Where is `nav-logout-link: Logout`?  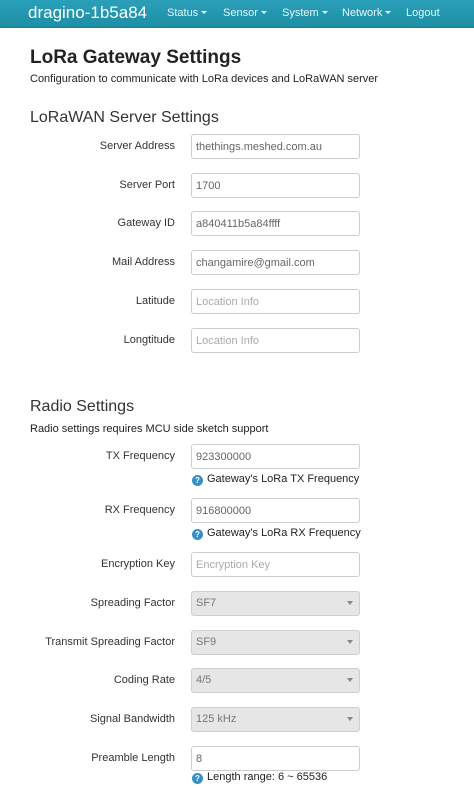
nav-logout-link: Logout is located at coordinates (423, 13).